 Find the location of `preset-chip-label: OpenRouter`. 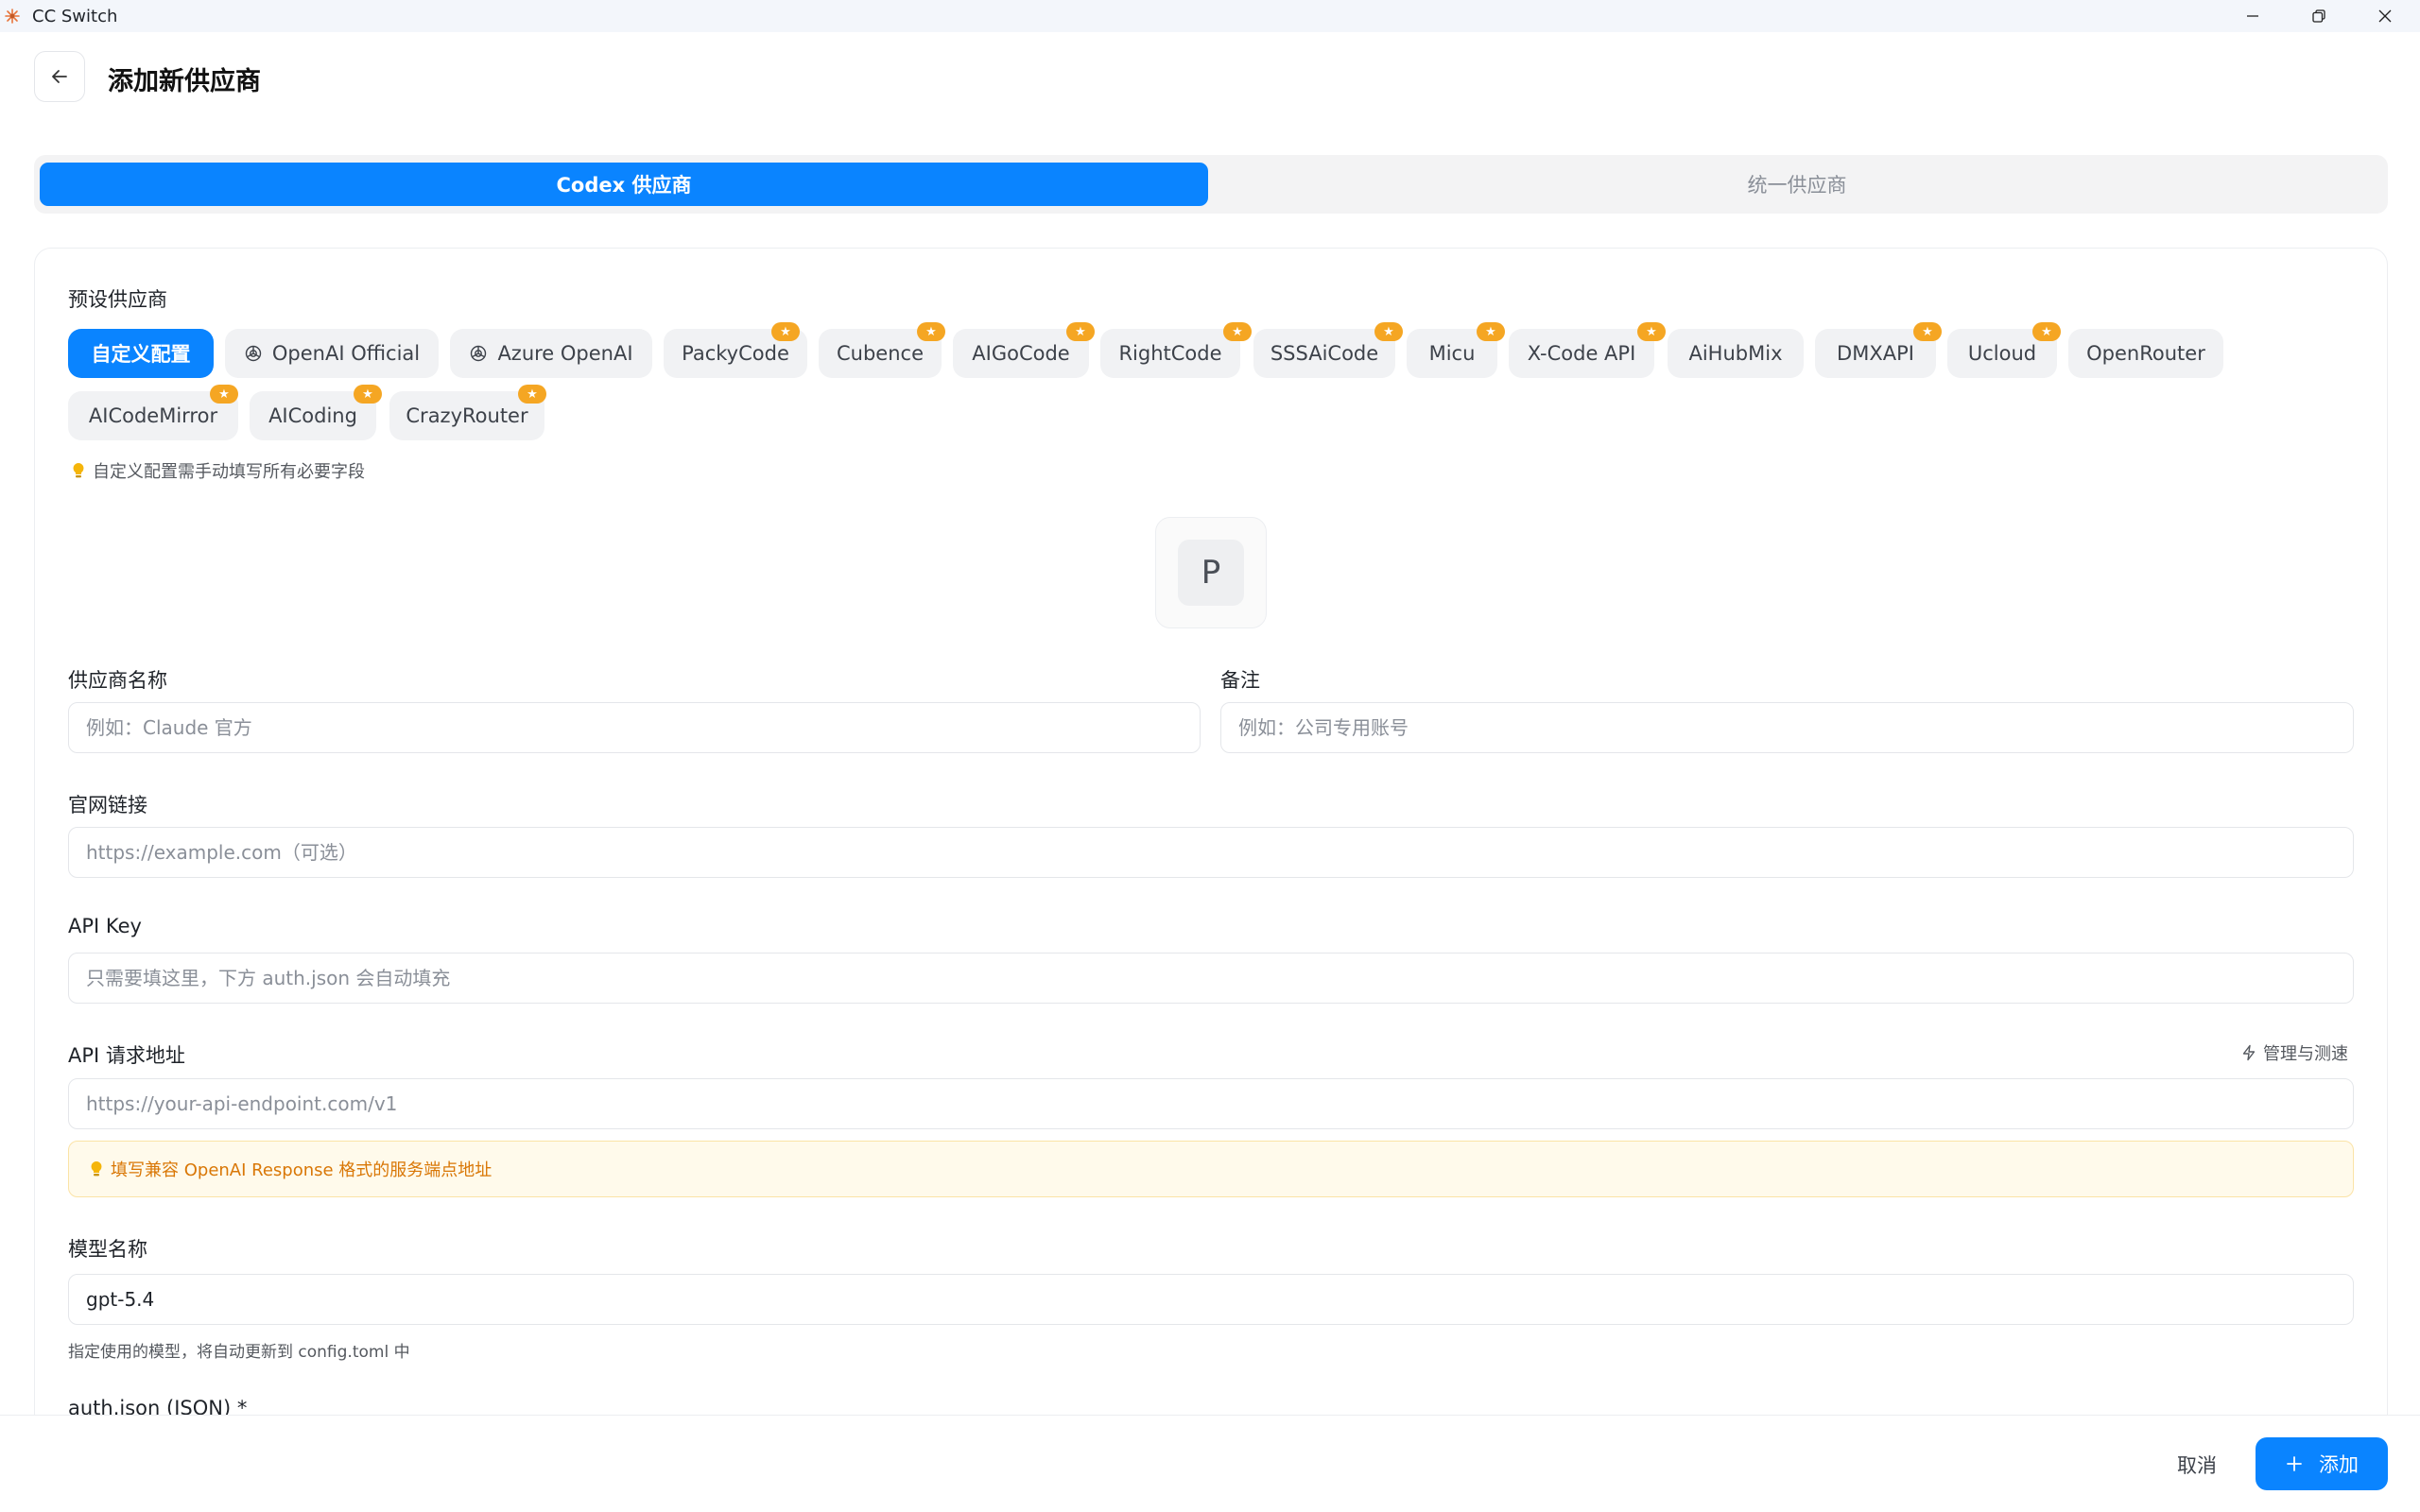

preset-chip-label: OpenRouter is located at coordinates (2145, 353).